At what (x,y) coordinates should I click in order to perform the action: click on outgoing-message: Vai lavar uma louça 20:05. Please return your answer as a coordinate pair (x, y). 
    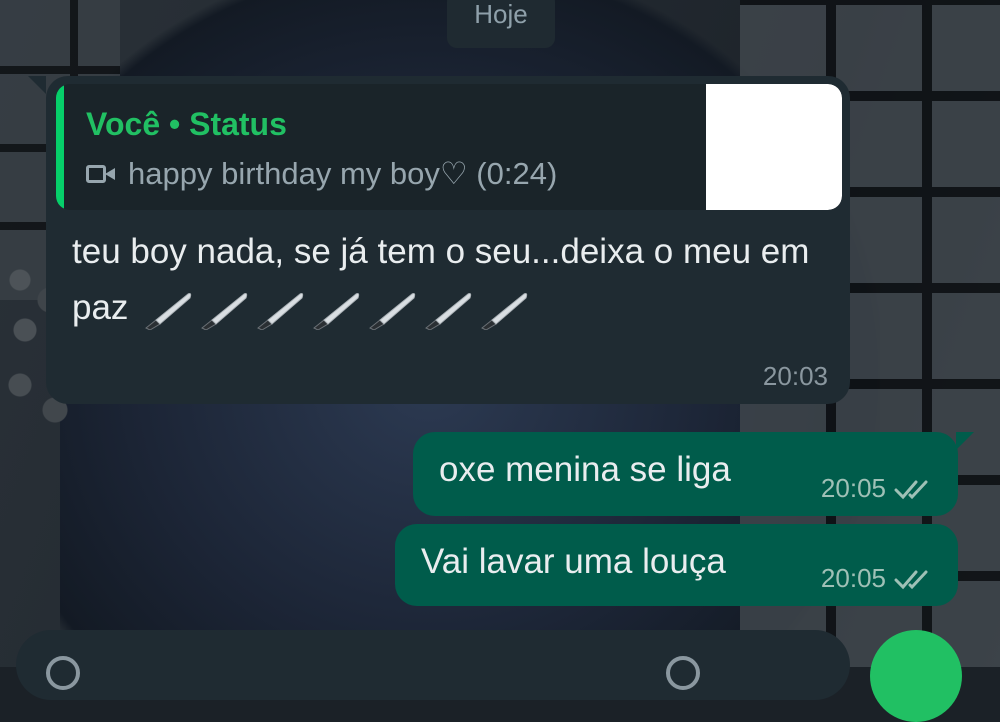
    Looking at the image, I should click on (676, 565).